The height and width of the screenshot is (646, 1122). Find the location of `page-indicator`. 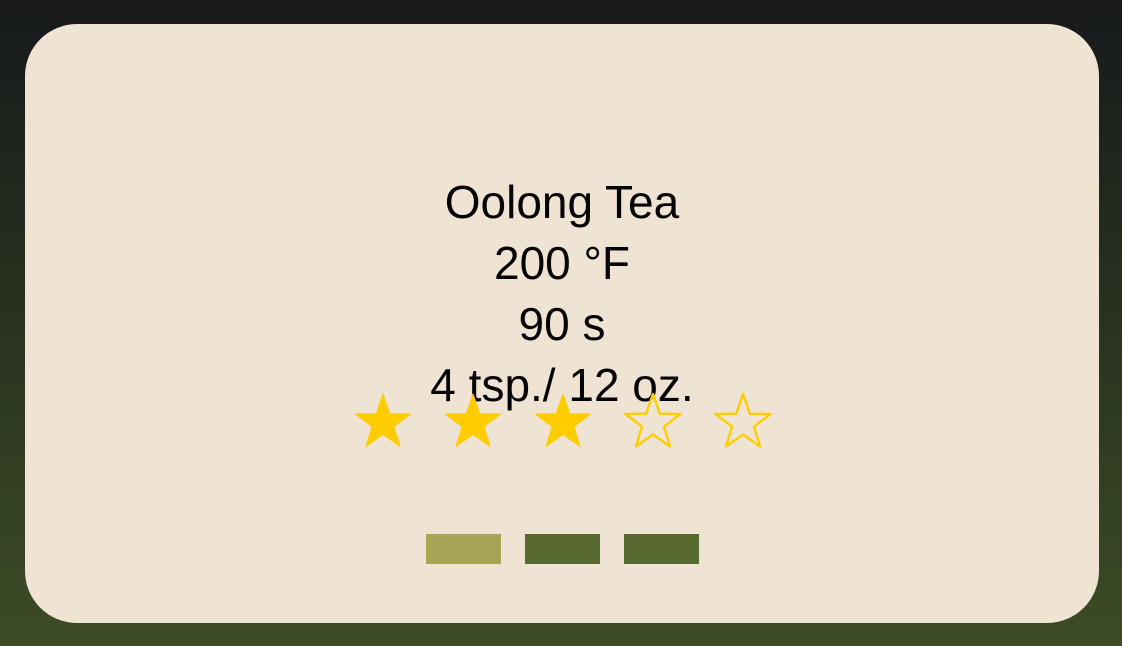

page-indicator is located at coordinates (563, 549).